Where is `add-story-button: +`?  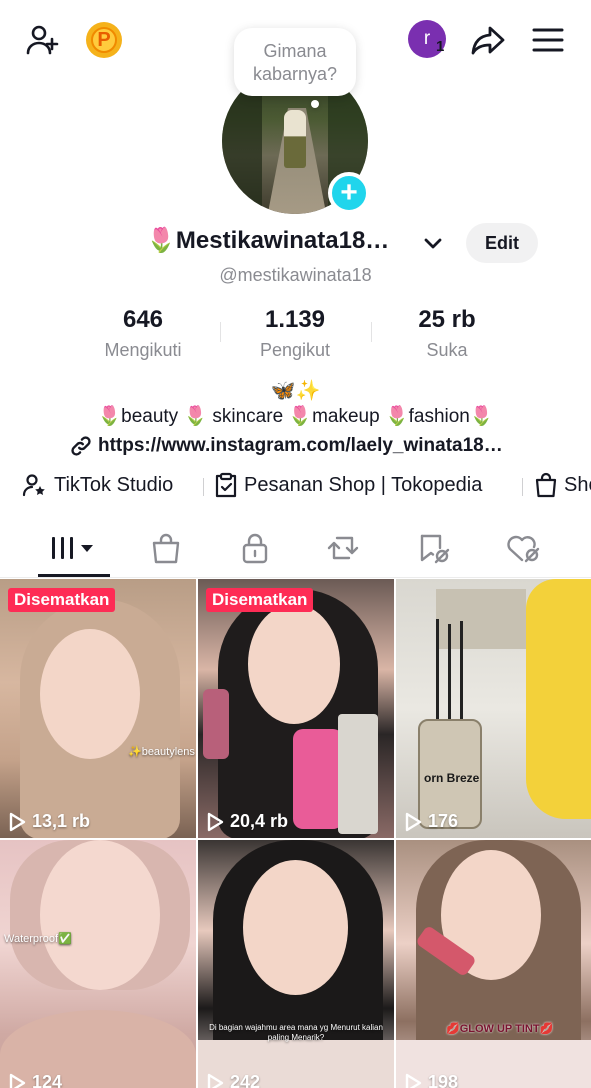
add-story-button: + is located at coordinates (349, 193).